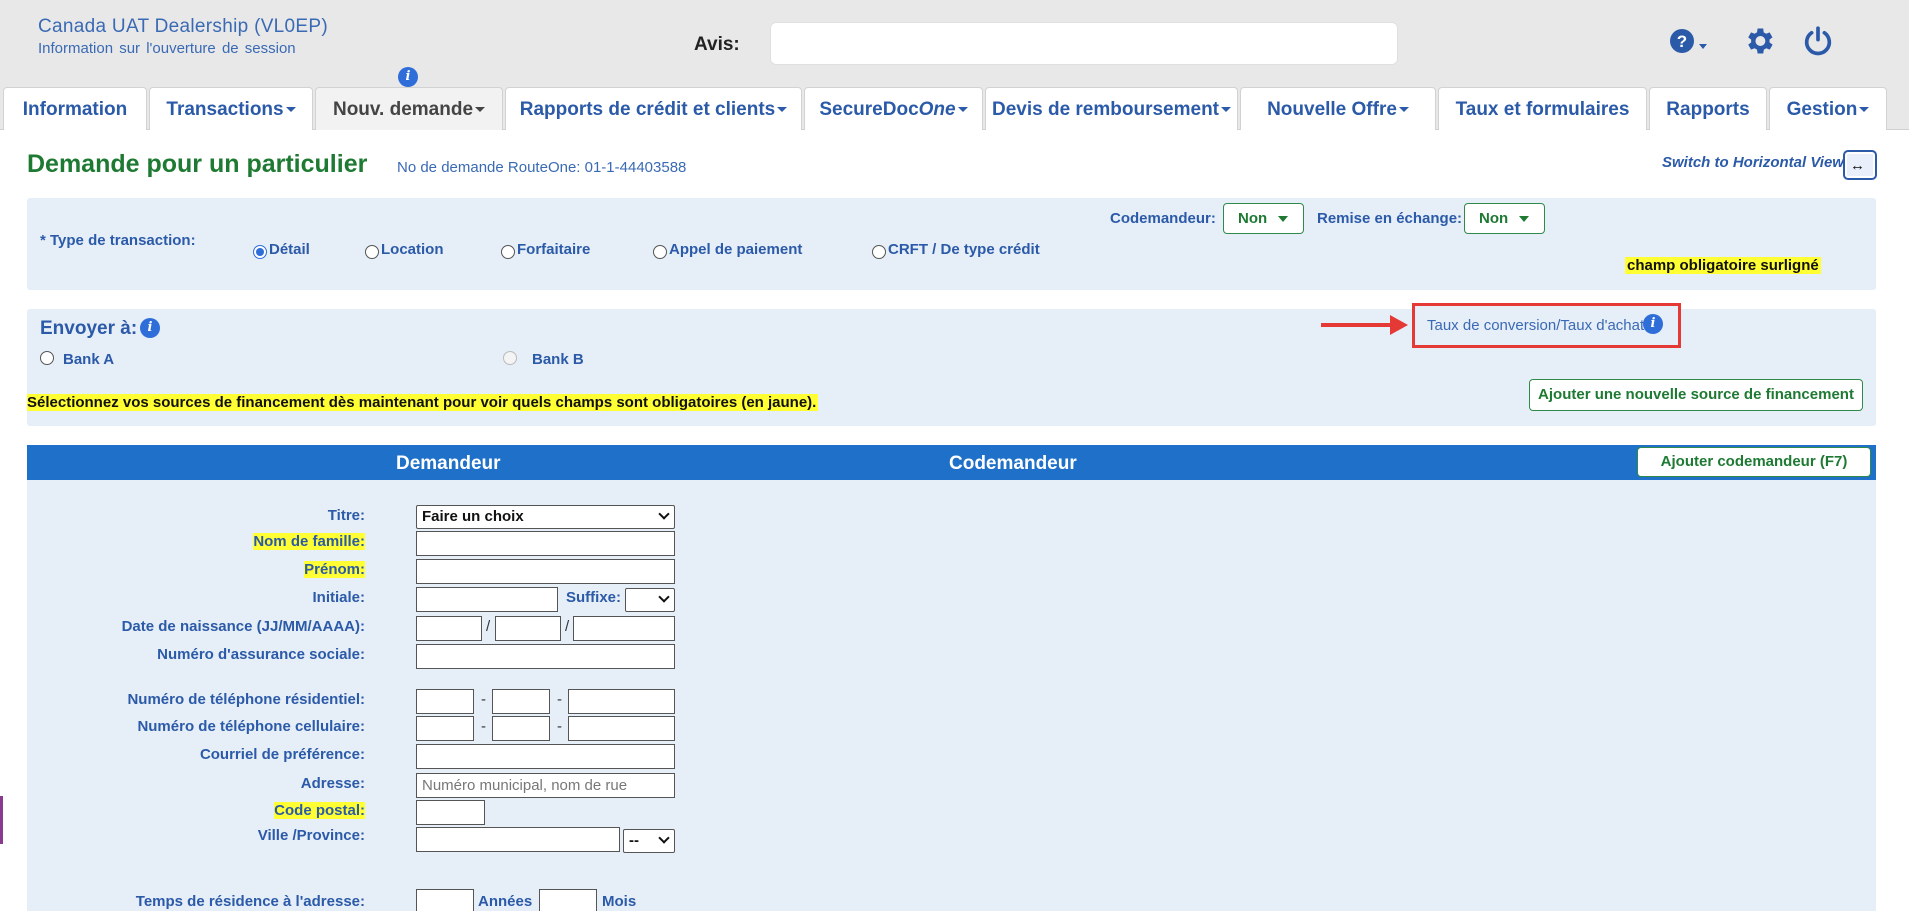 This screenshot has height=911, width=1909. What do you see at coordinates (231, 108) in the screenshot?
I see `tab-transactions: Transactions` at bounding box center [231, 108].